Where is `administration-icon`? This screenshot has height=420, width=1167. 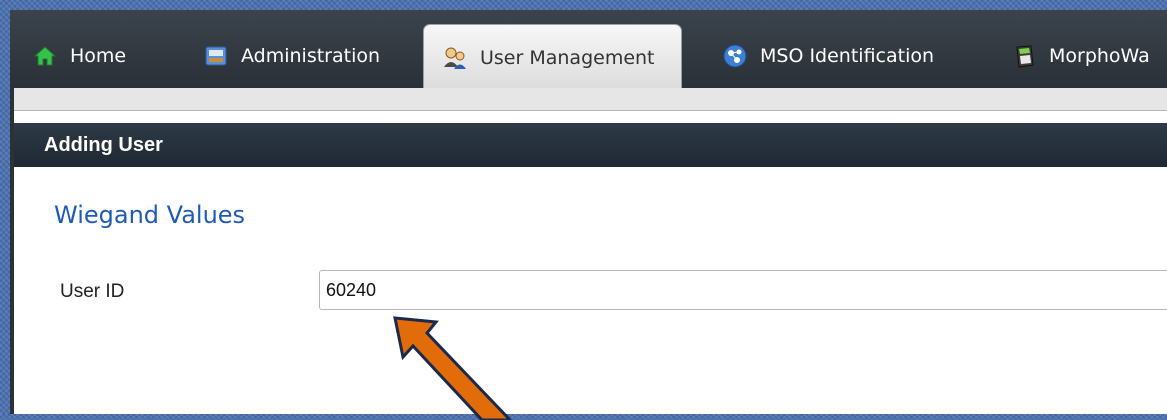 administration-icon is located at coordinates (216, 56).